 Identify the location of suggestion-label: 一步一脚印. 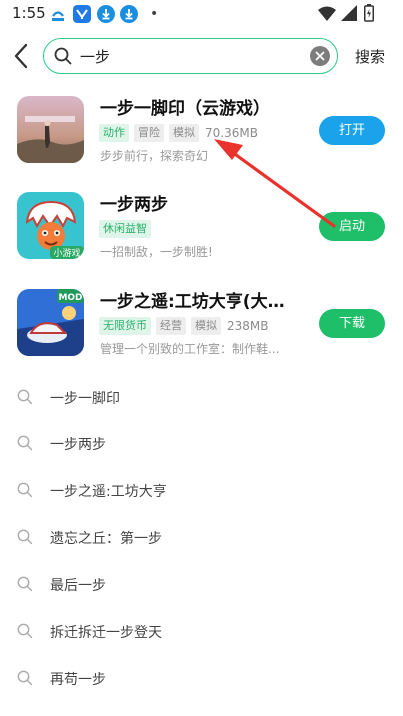
(85, 399).